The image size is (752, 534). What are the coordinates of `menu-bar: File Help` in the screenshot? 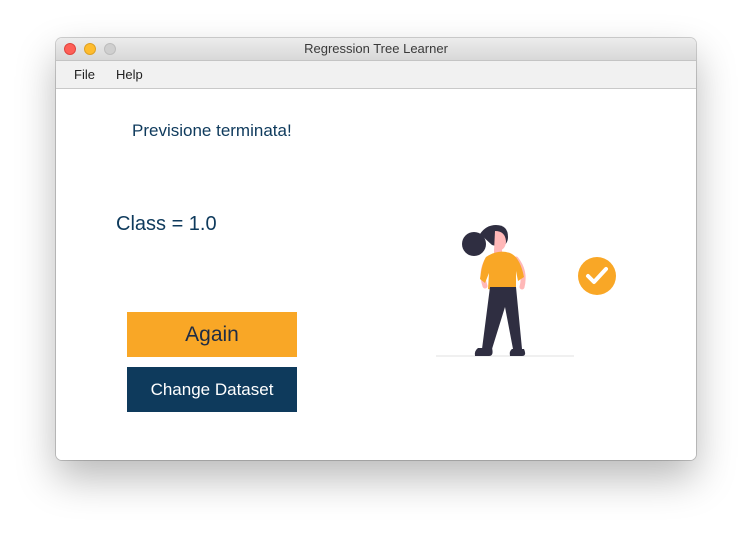 It's located at (376, 75).